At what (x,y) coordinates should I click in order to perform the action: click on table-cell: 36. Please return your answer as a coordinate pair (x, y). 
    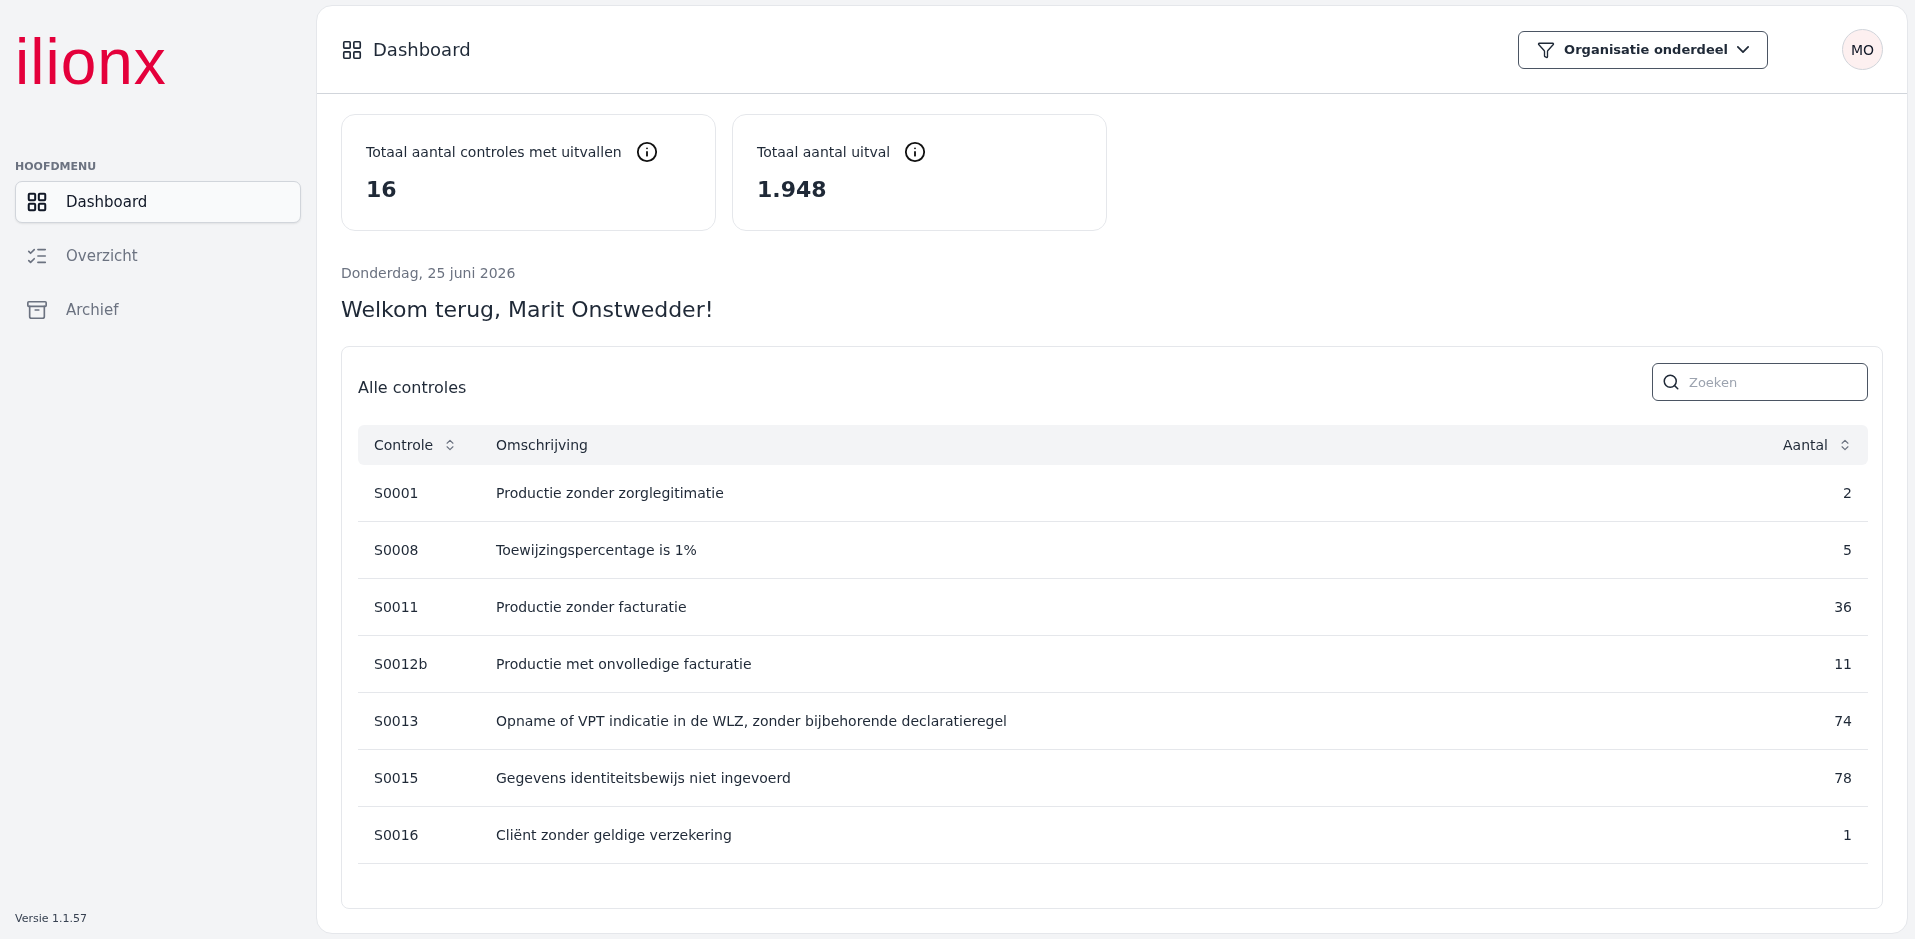
    Looking at the image, I should click on (1808, 607).